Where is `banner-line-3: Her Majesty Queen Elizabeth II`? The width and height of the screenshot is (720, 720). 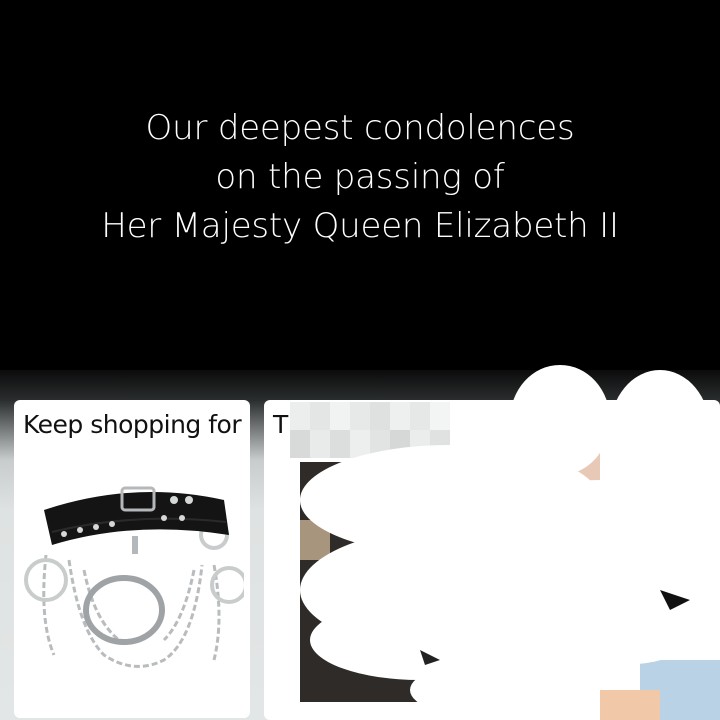 banner-line-3: Her Majesty Queen Elizabeth II is located at coordinates (360, 226).